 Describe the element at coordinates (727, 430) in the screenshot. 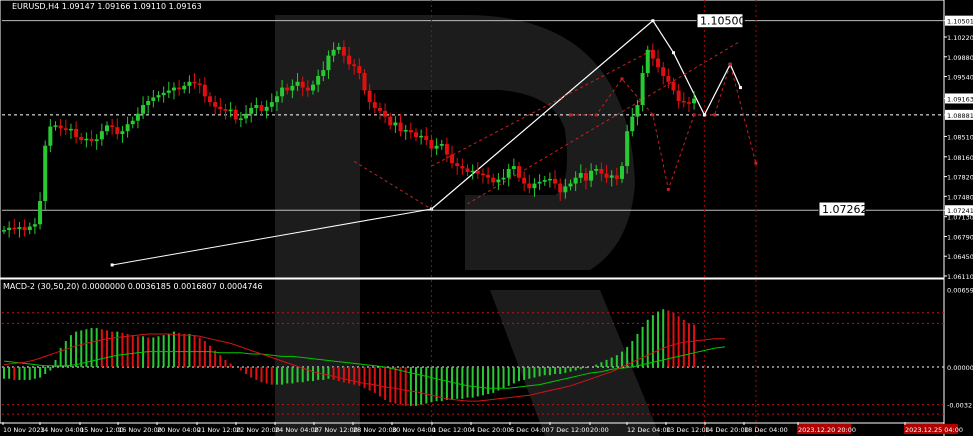

I see `time-tick-label: 14 Dec 20:00` at that location.